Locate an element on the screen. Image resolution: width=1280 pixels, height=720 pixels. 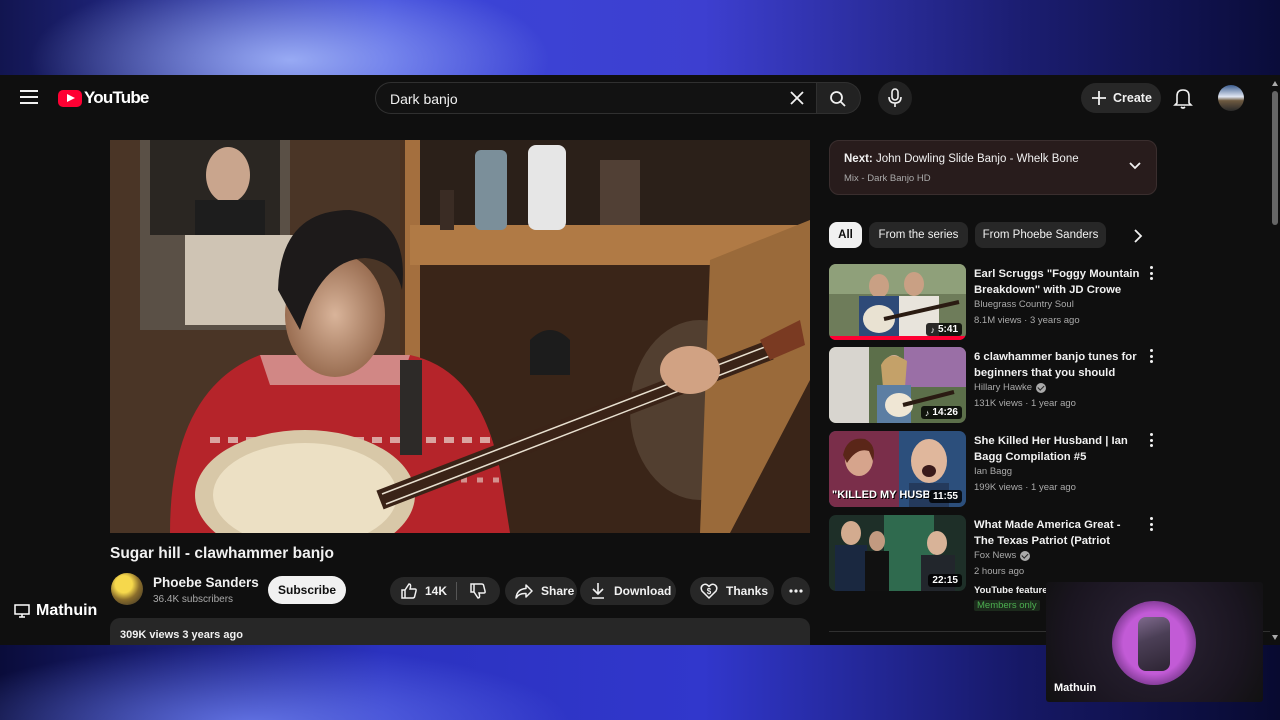
youtube-logo-icon is located at coordinates (70, 98).